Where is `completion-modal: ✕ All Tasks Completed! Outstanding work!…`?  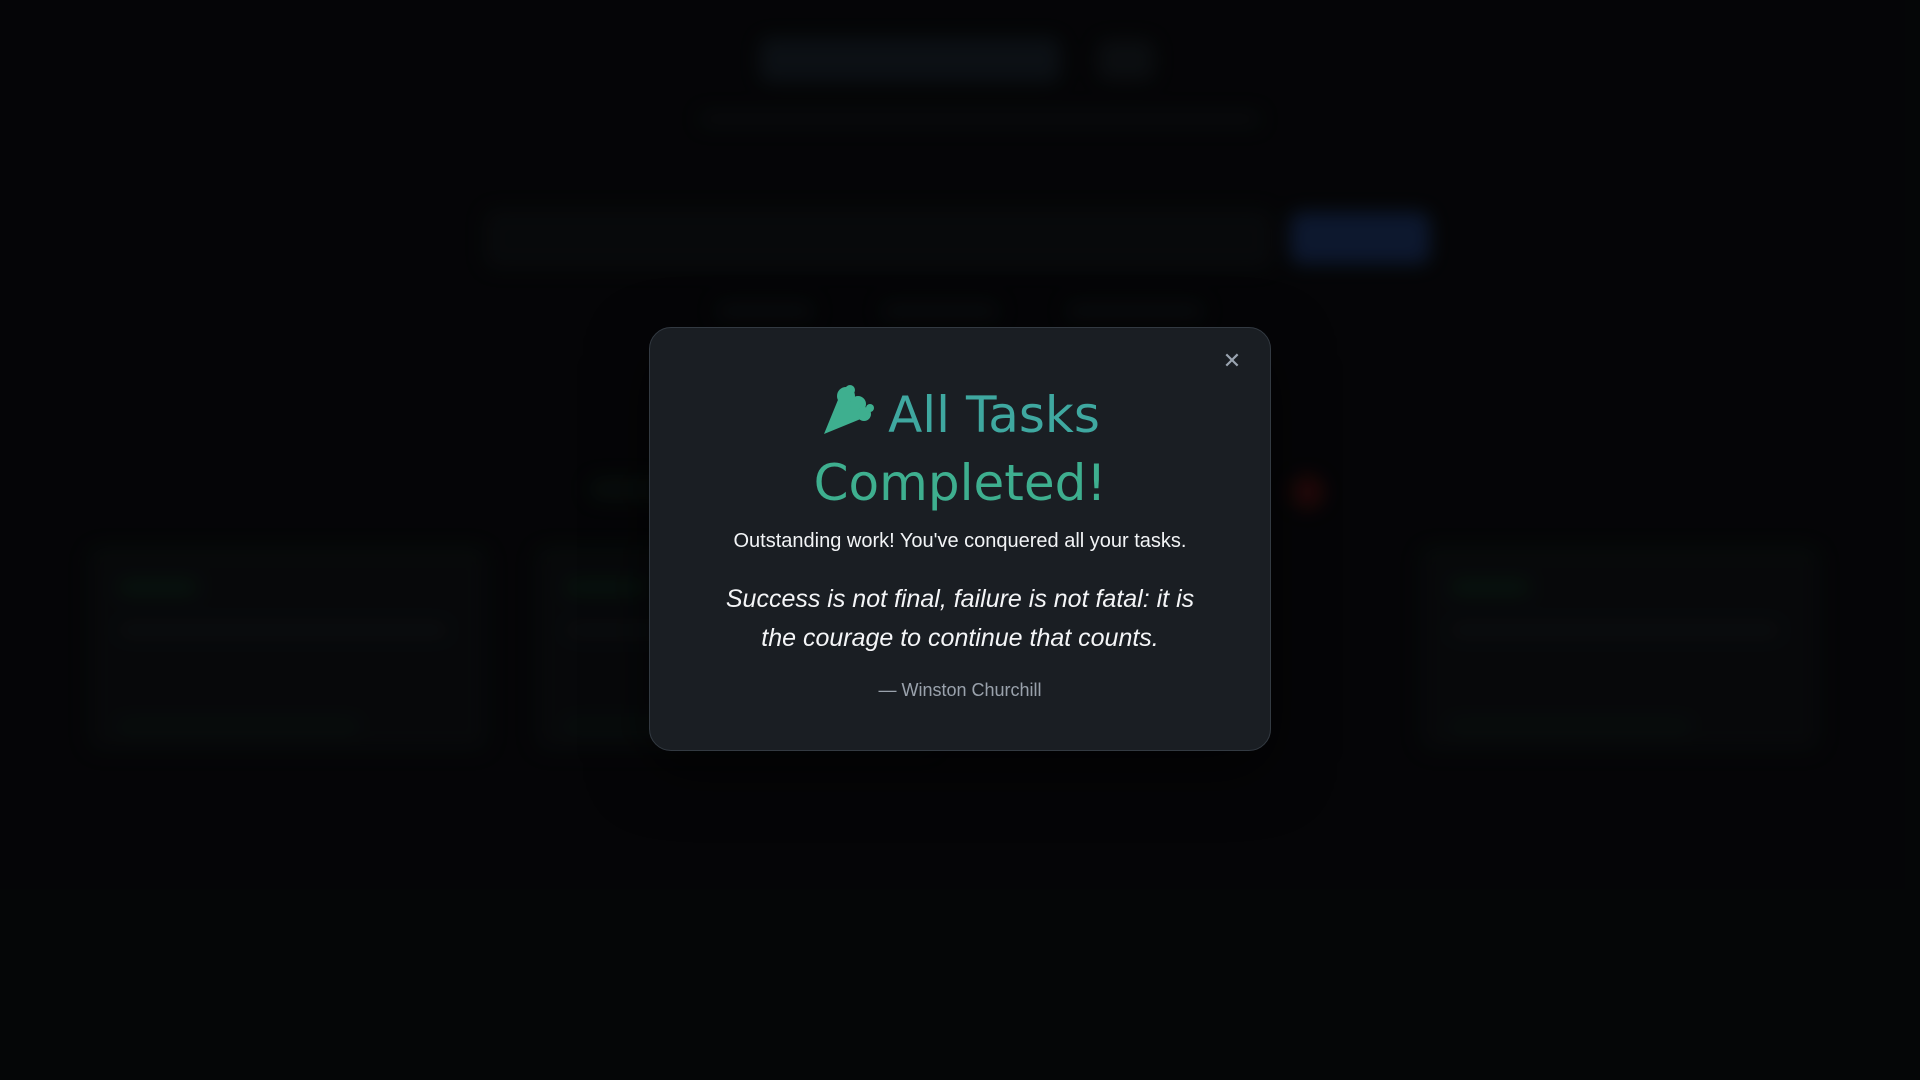 completion-modal: ✕ All Tasks Completed! Outstanding work!… is located at coordinates (960, 539).